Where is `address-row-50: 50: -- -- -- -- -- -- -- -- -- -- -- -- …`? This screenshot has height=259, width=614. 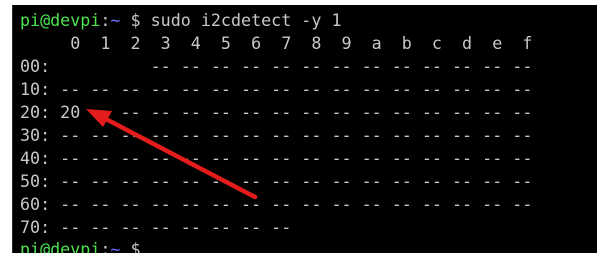
address-row-50: 50: -- -- -- -- -- -- -- -- -- -- -- -- … is located at coordinates (276, 181).